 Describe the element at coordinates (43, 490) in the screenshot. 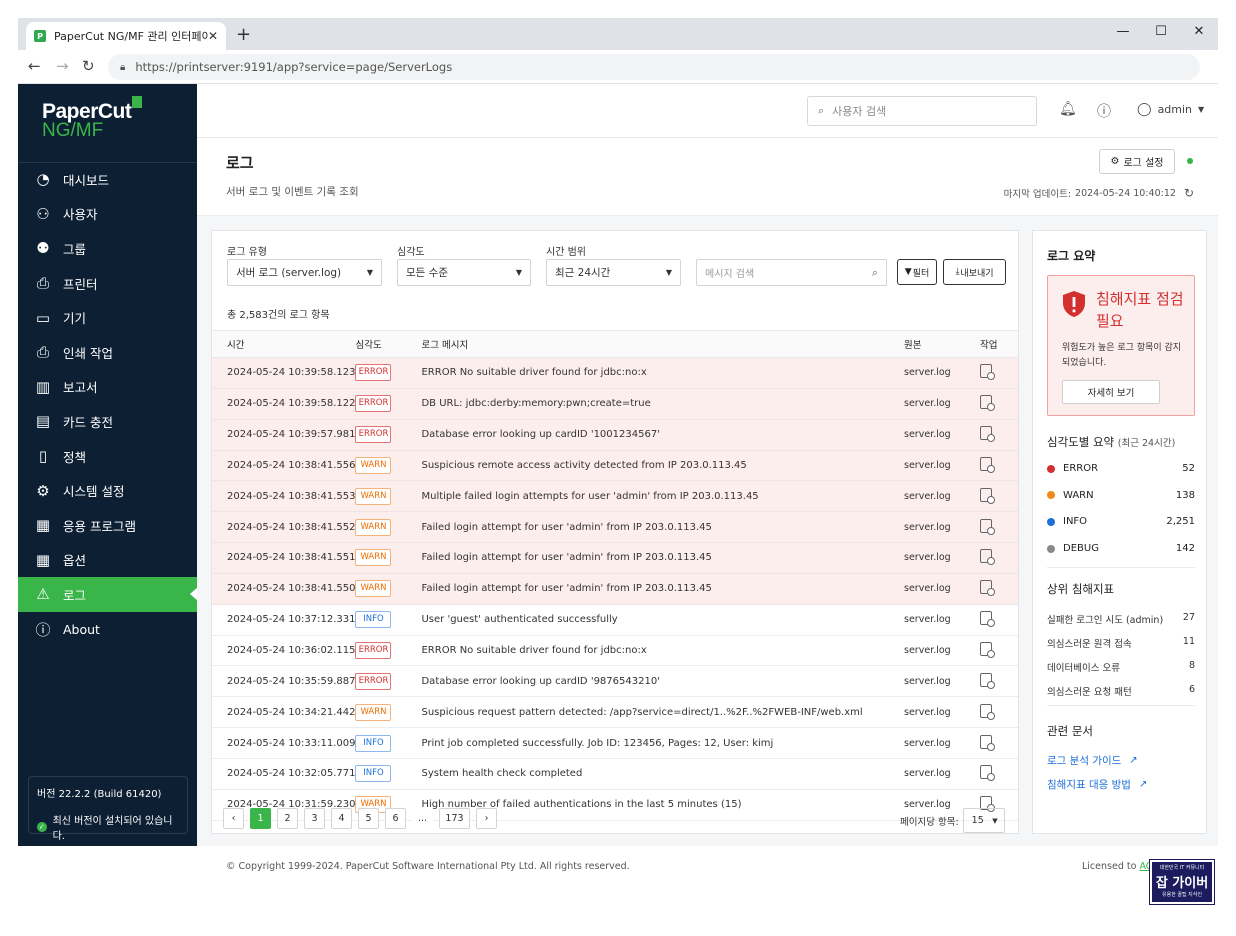

I see `settings-icon: ⚙` at that location.